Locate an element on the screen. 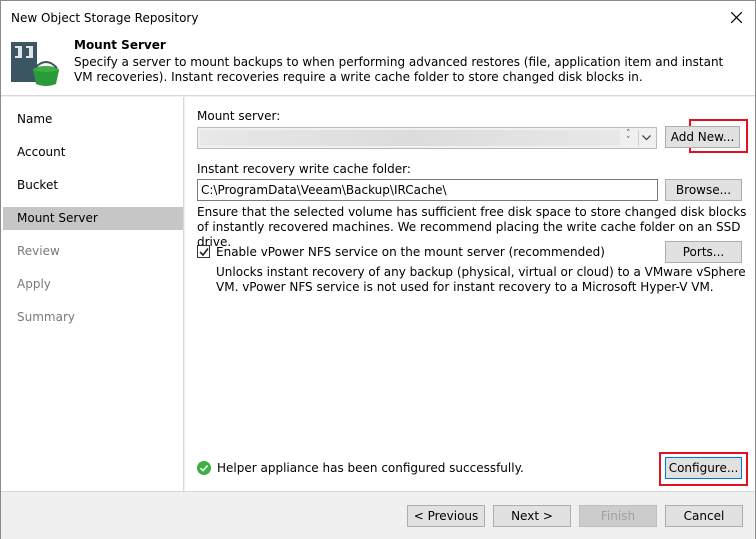  spinner-icon: ˄ ˅ is located at coordinates (628, 137).